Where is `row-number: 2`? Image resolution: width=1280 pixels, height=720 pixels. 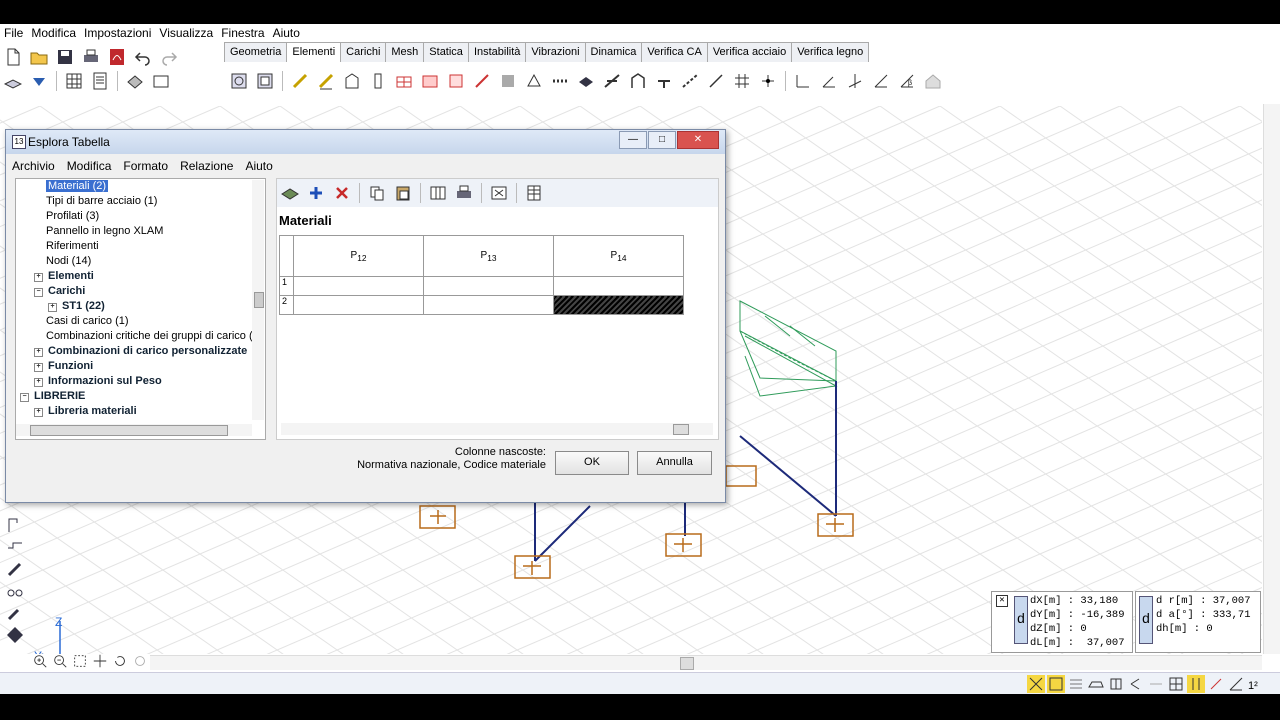
row-number: 2 is located at coordinates (286, 305).